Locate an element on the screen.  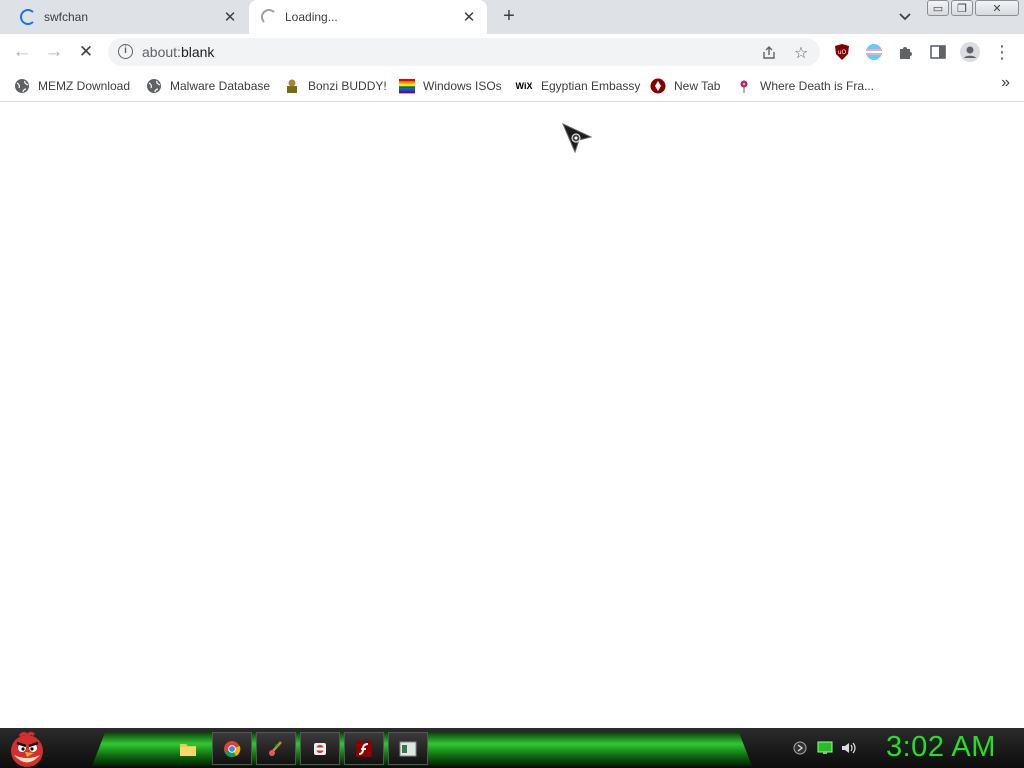
trans-flag-extension-icon is located at coordinates (874, 52).